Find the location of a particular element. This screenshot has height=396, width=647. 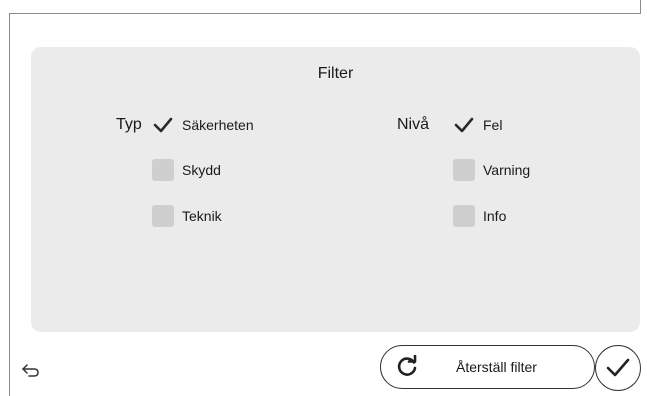

typ-group-label: Typ is located at coordinates (129, 124).